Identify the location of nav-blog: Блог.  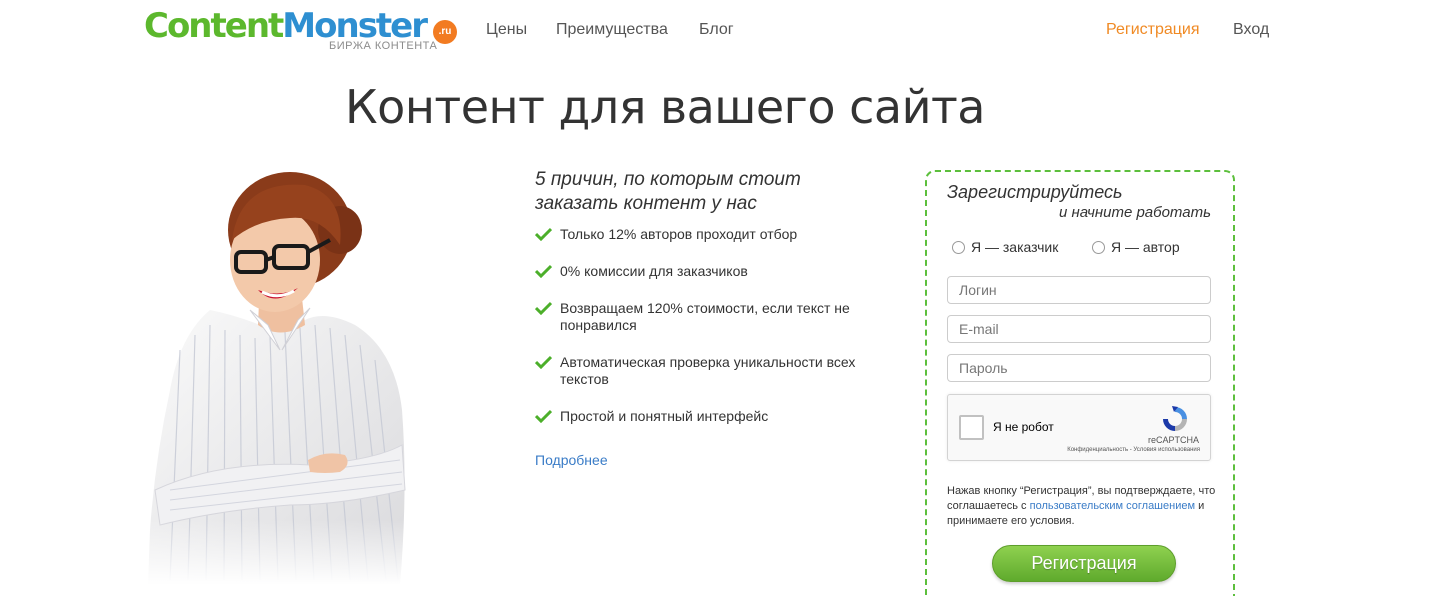
(716, 30).